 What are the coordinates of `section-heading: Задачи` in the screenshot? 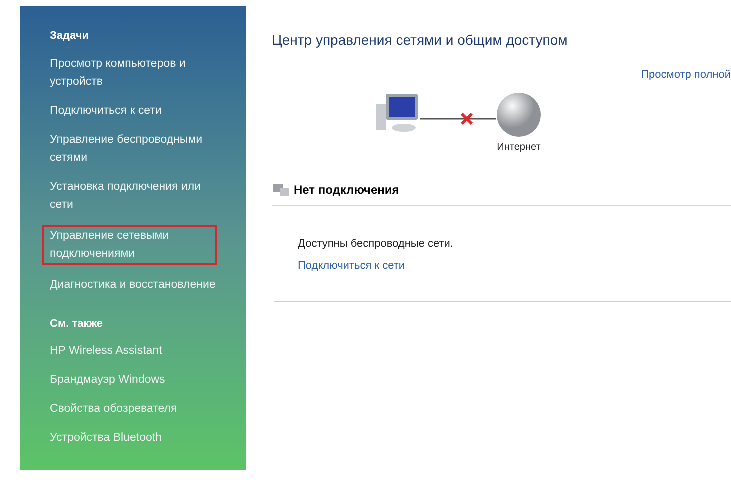 It's located at (70, 36).